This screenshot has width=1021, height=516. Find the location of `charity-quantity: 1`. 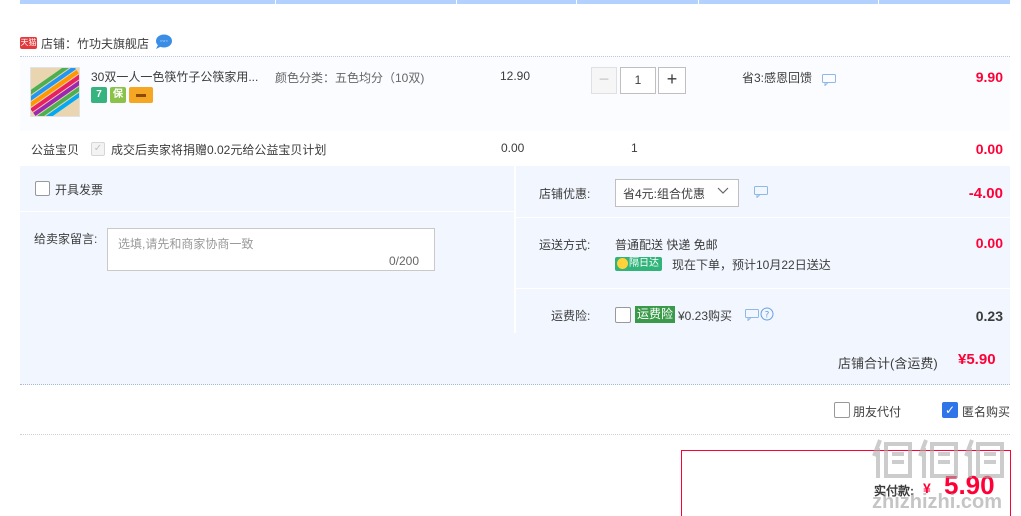

charity-quantity: 1 is located at coordinates (634, 148).